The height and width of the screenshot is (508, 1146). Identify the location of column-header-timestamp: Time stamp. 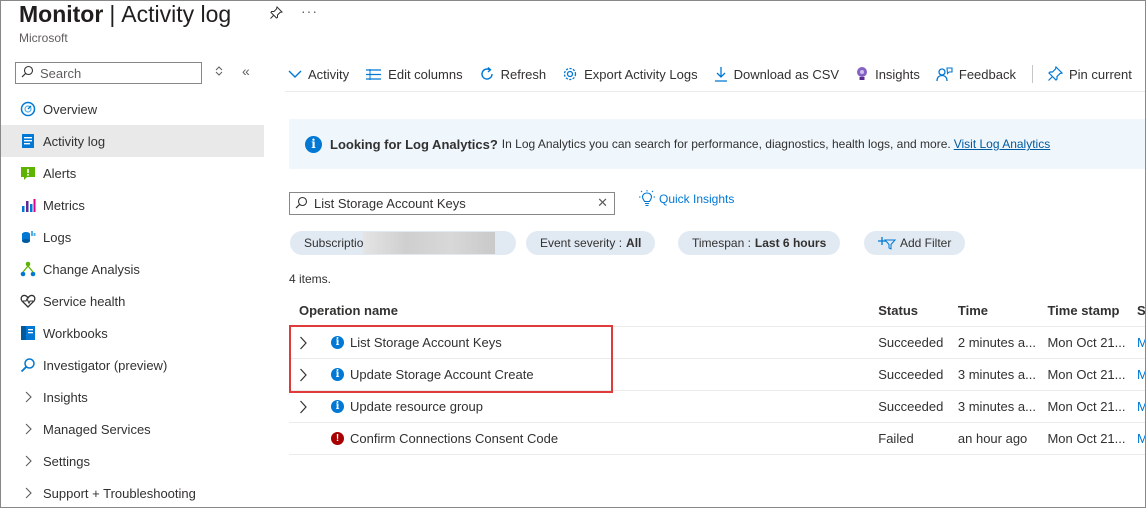
(1092, 310).